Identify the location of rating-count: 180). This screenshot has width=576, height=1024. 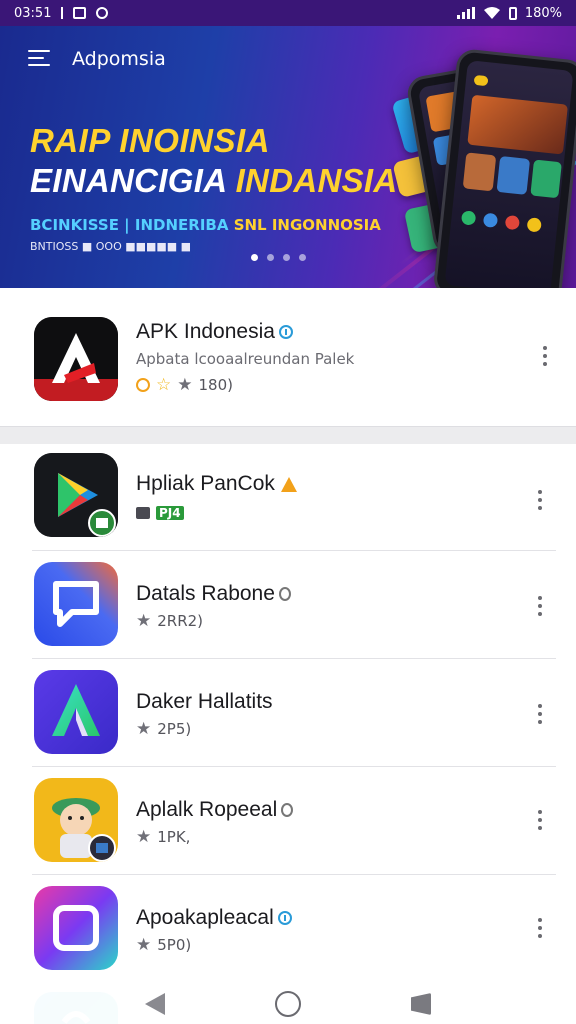
(215, 385).